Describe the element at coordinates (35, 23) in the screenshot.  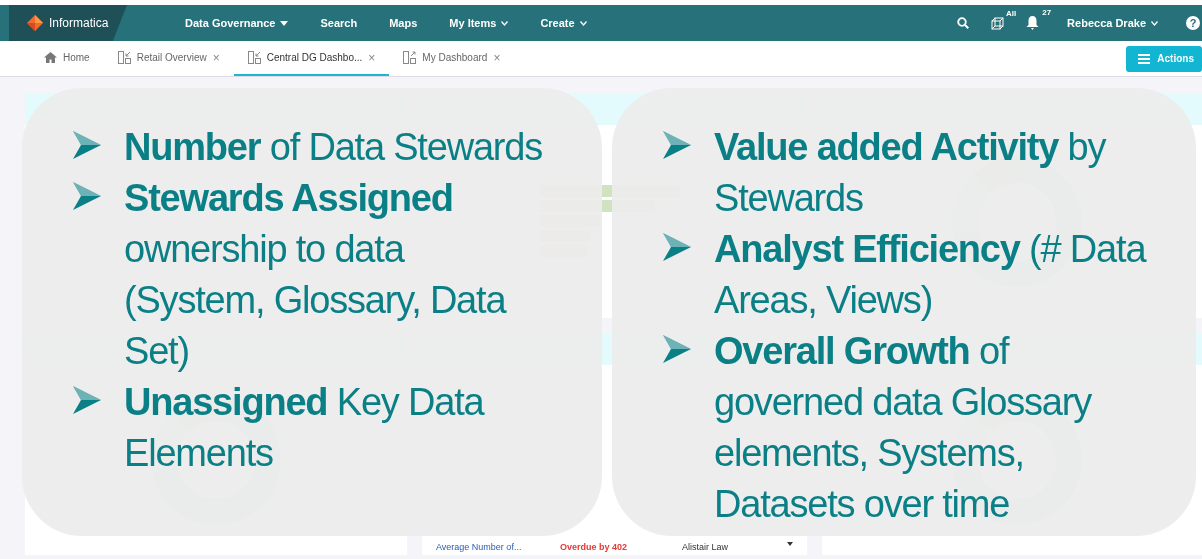
I see `logo-icon` at that location.